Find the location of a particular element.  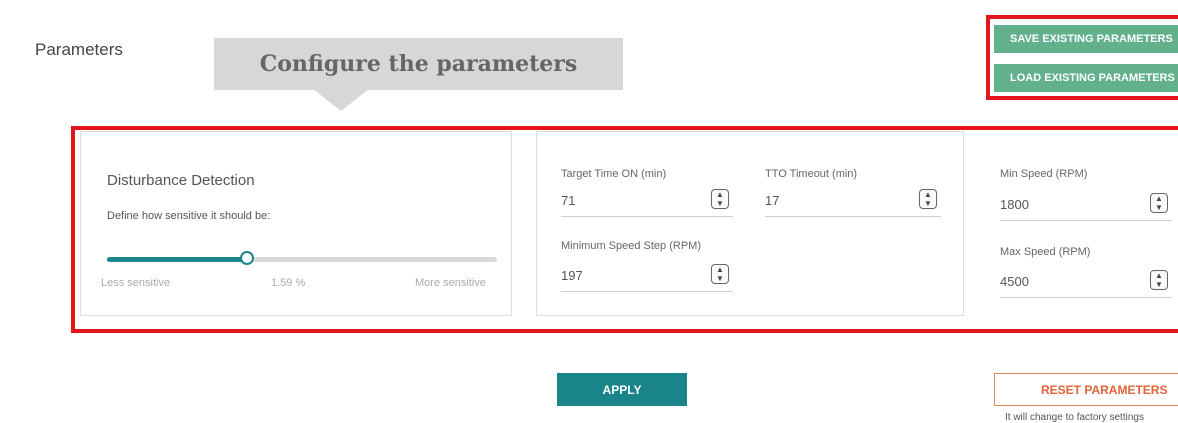

apply-button: APPLY is located at coordinates (622, 389).